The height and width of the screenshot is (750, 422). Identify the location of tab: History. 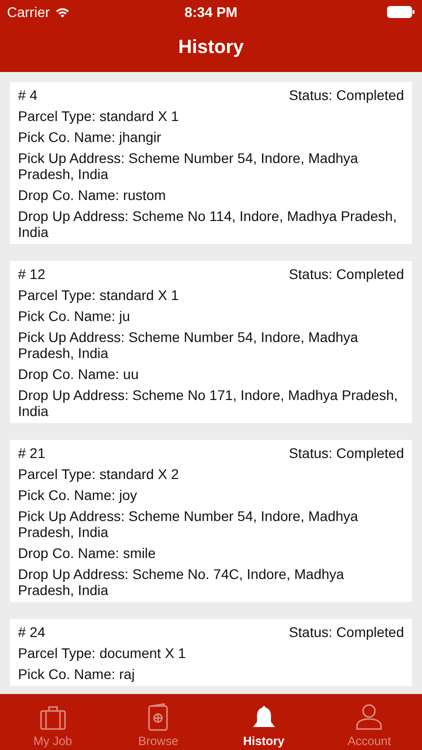
(263, 722).